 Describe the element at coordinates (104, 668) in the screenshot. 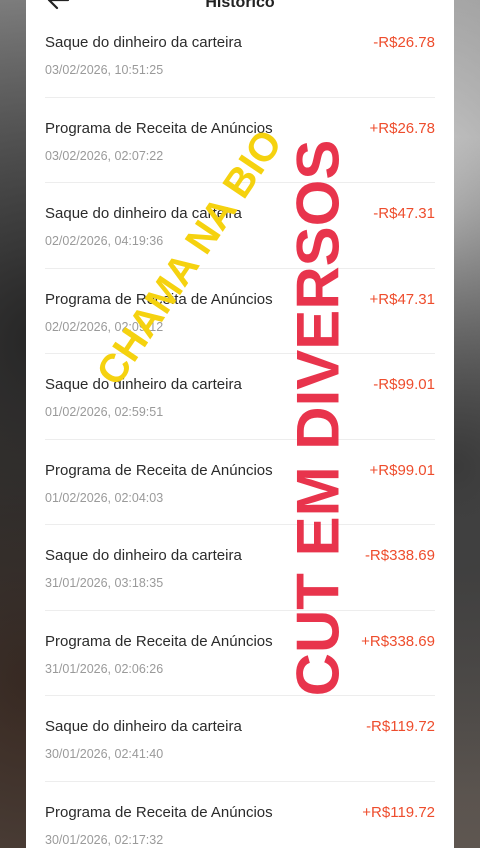

I see `transaction-date: 31/01/2026, 02:06:26` at that location.